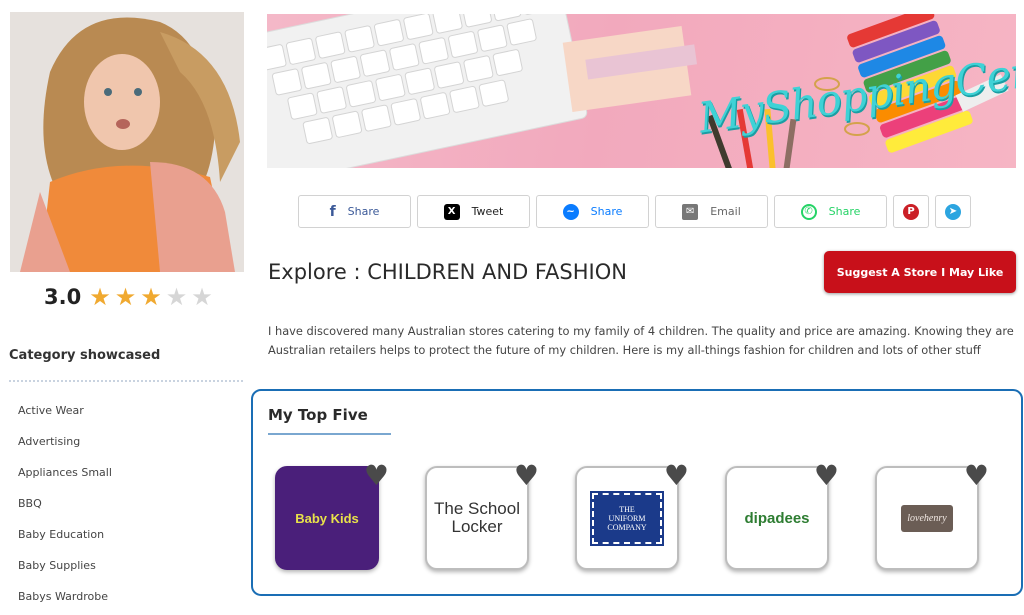 This screenshot has height=615, width=1024. What do you see at coordinates (329, 434) in the screenshot?
I see `title-underline` at bounding box center [329, 434].